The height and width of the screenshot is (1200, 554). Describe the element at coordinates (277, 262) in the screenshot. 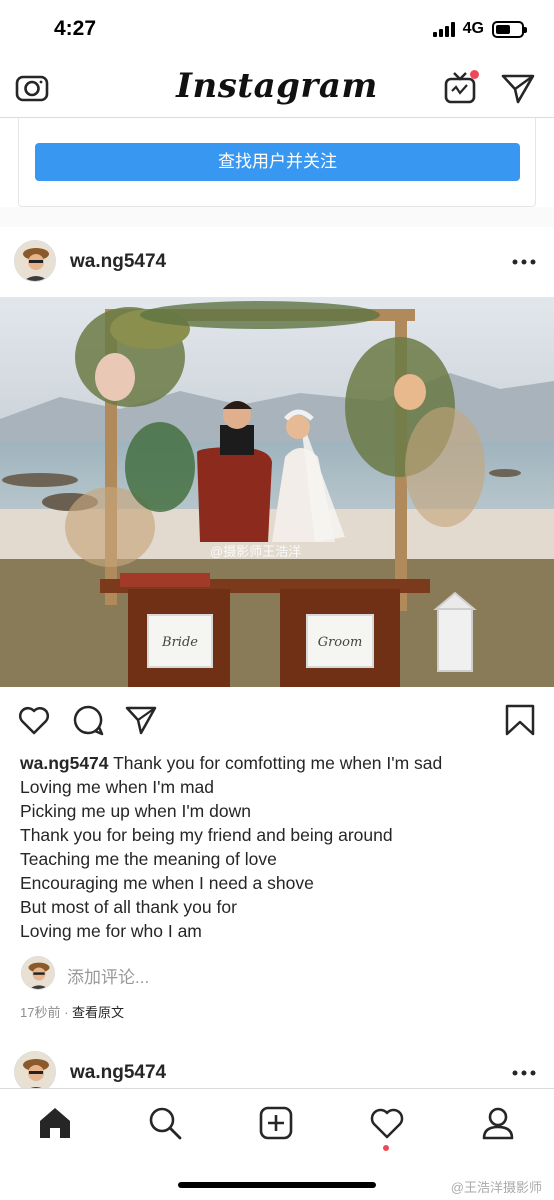

I see `post-header: wa.ng5474` at that location.